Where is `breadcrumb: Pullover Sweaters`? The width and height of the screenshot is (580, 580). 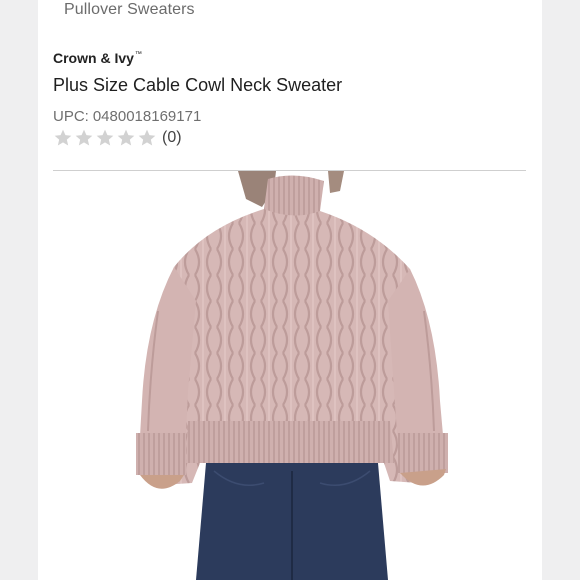 breadcrumb: Pullover Sweaters is located at coordinates (129, 10).